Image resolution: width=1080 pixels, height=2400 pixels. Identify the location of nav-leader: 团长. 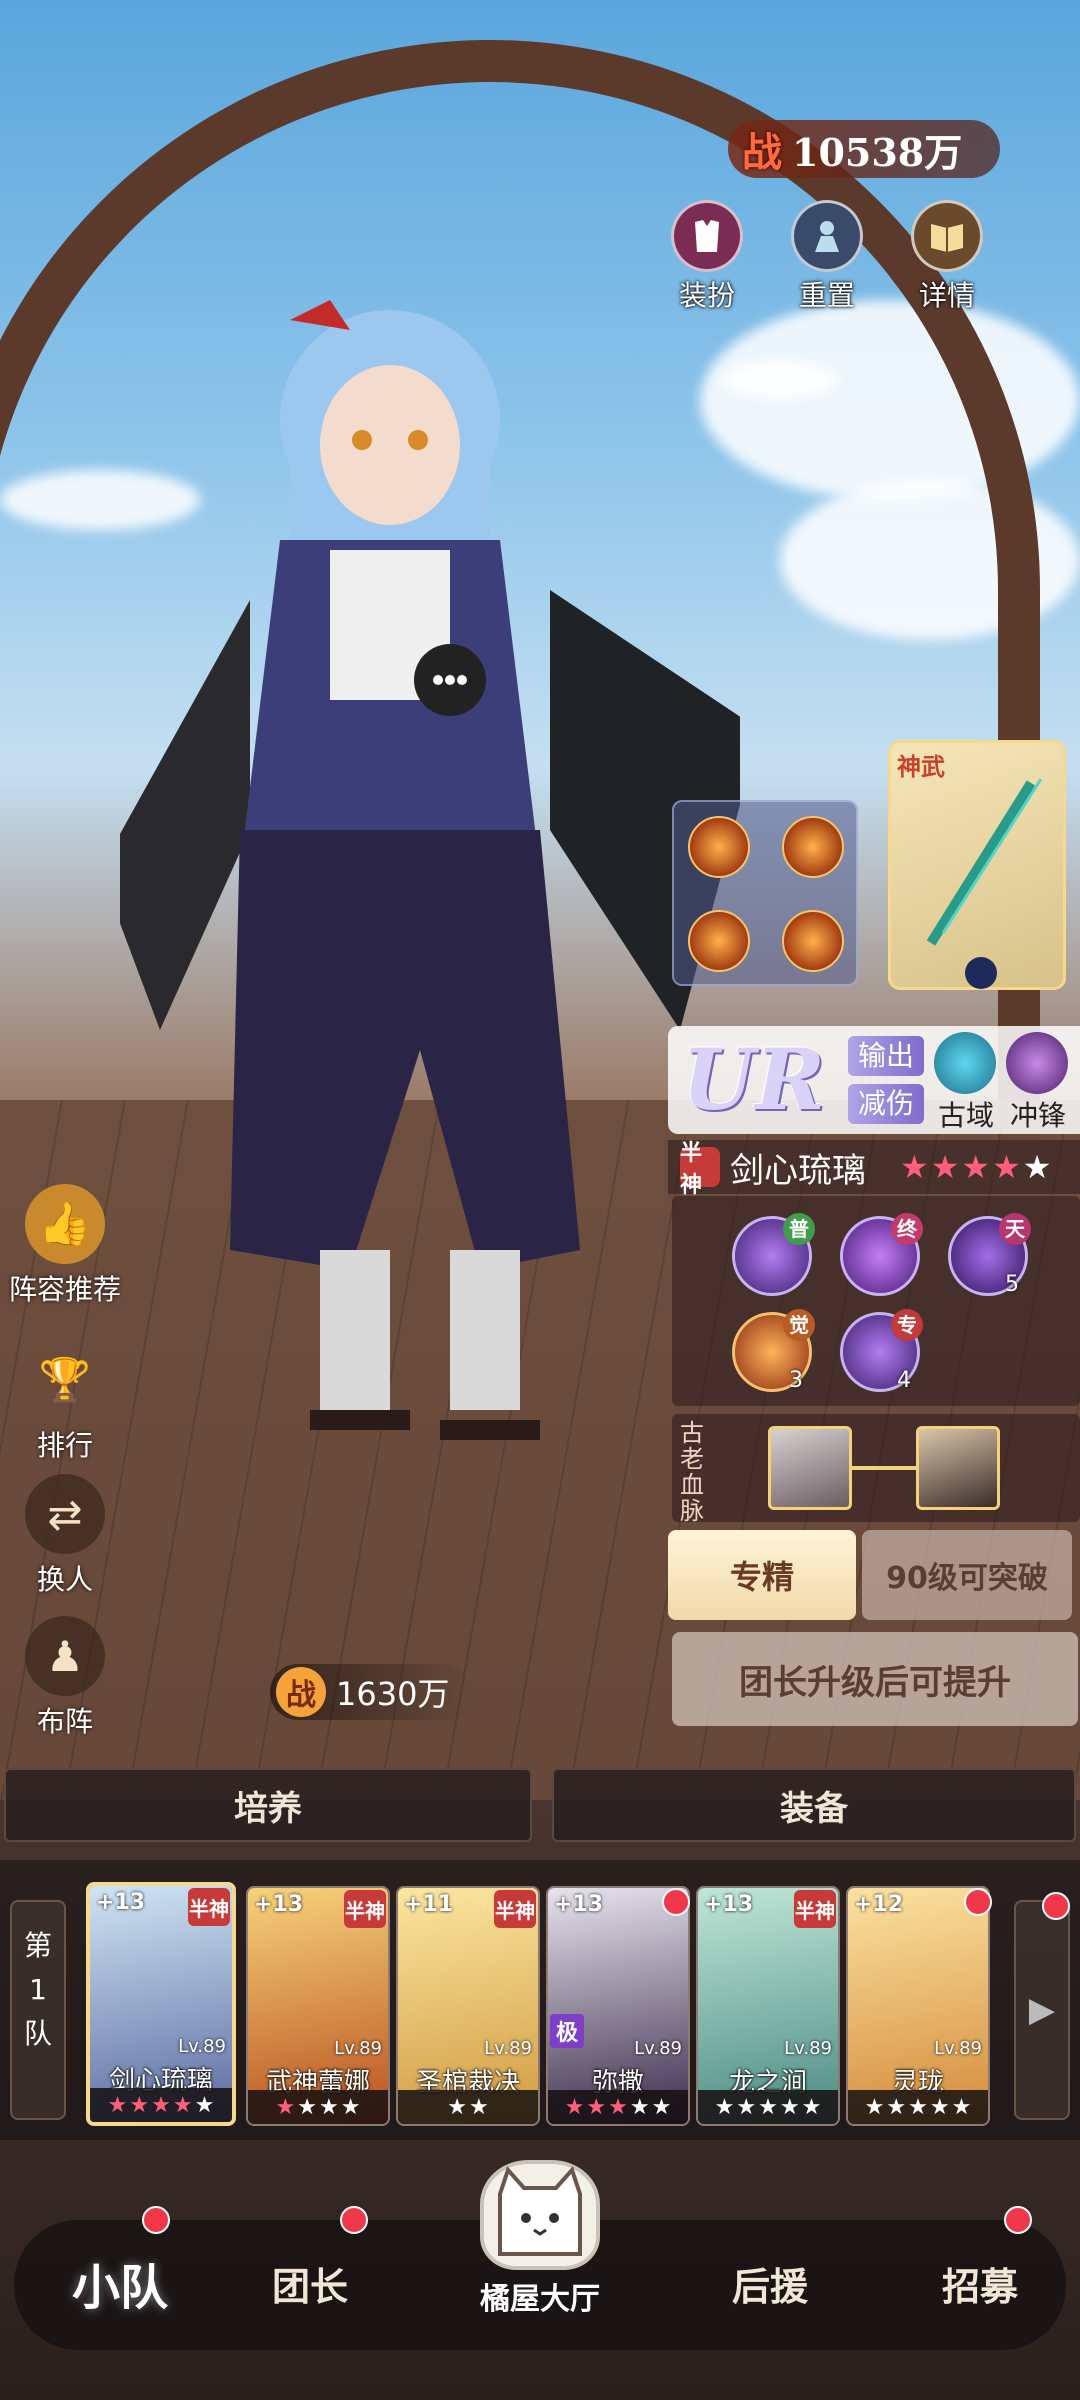
(310, 2283).